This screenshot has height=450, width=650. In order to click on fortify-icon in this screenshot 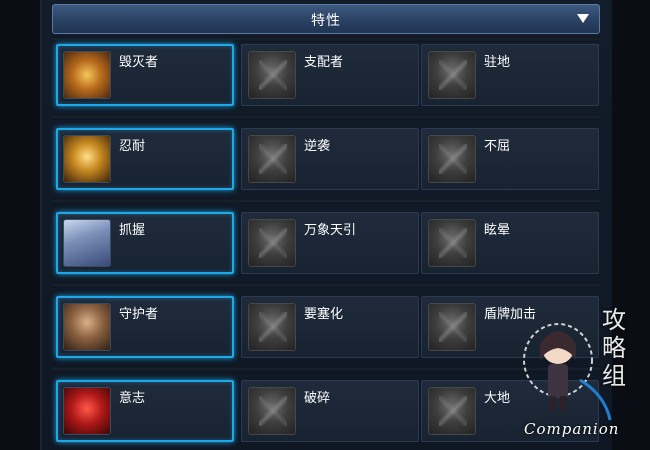, I will do `click(272, 327)`.